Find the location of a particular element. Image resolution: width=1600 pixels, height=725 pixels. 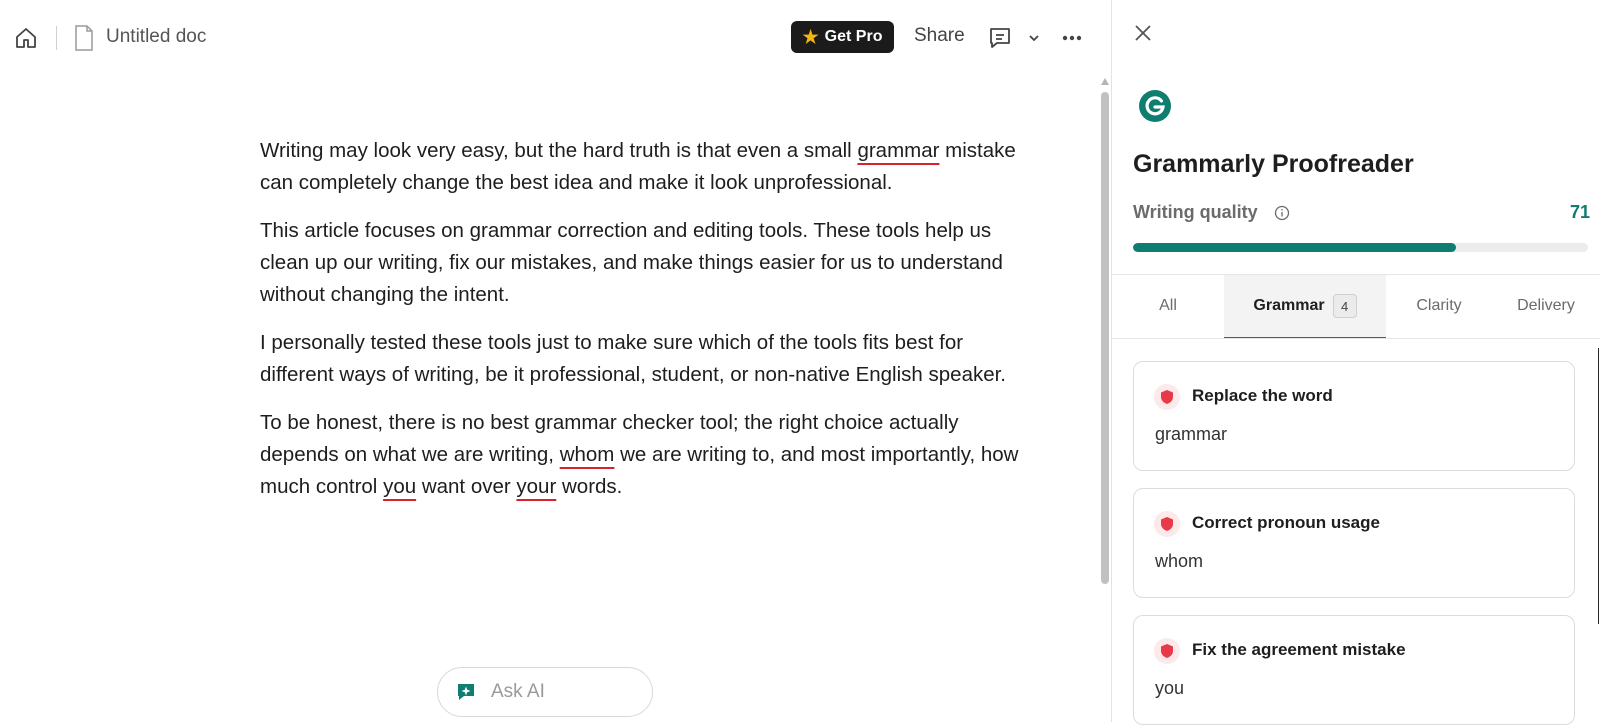

scroll-up-arrow is located at coordinates (1105, 81).